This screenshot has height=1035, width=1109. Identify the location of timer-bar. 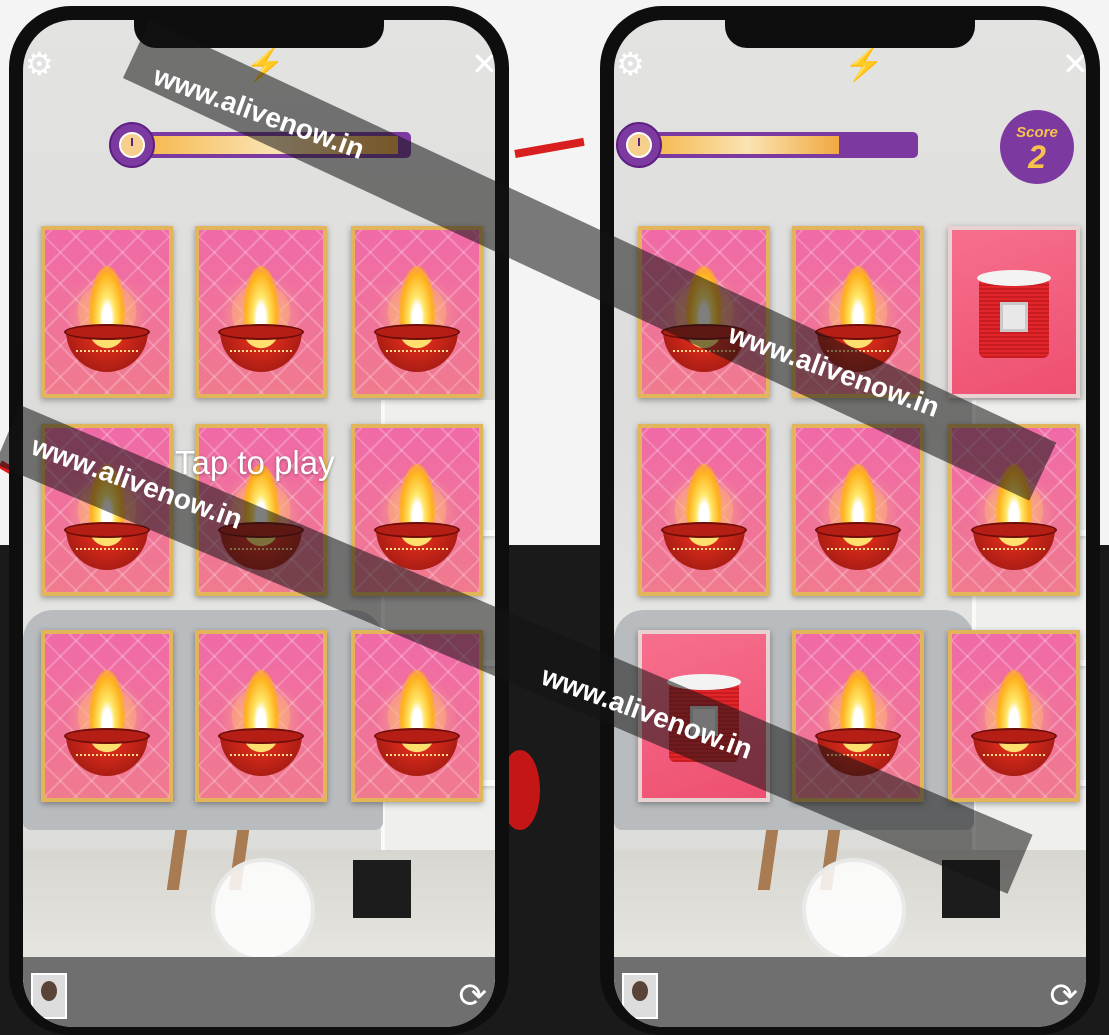
(767, 145).